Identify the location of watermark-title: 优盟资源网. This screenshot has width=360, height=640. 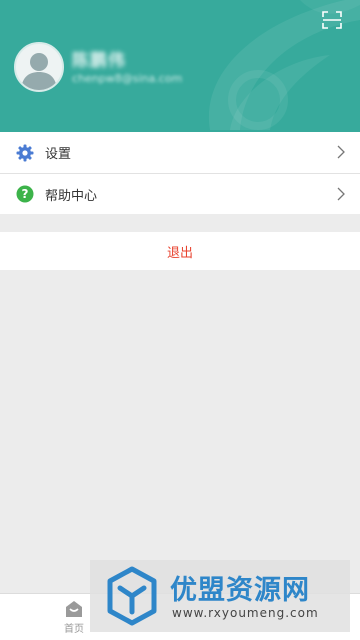
(240, 590).